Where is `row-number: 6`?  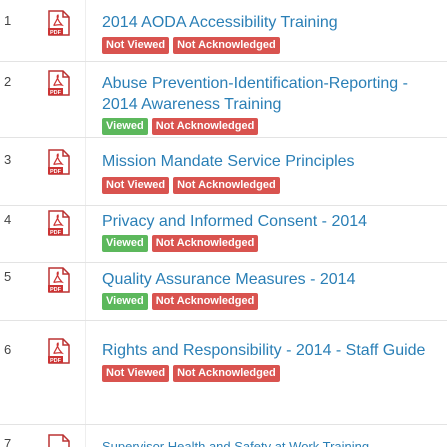
row-number: 6 is located at coordinates (8, 349).